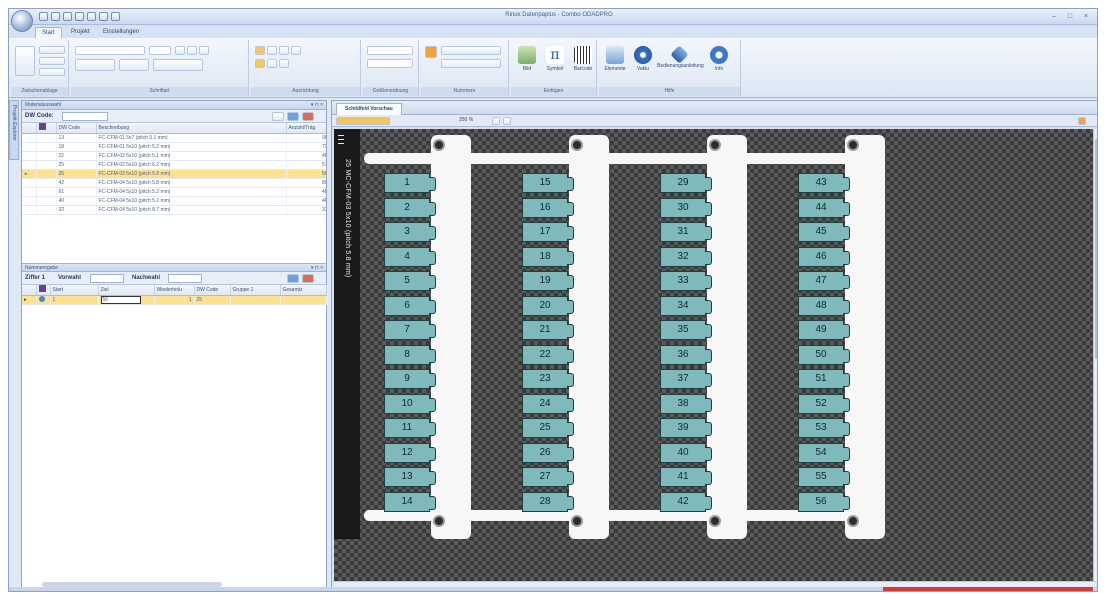  I want to click on wire-marker: 47, so click(824, 281).